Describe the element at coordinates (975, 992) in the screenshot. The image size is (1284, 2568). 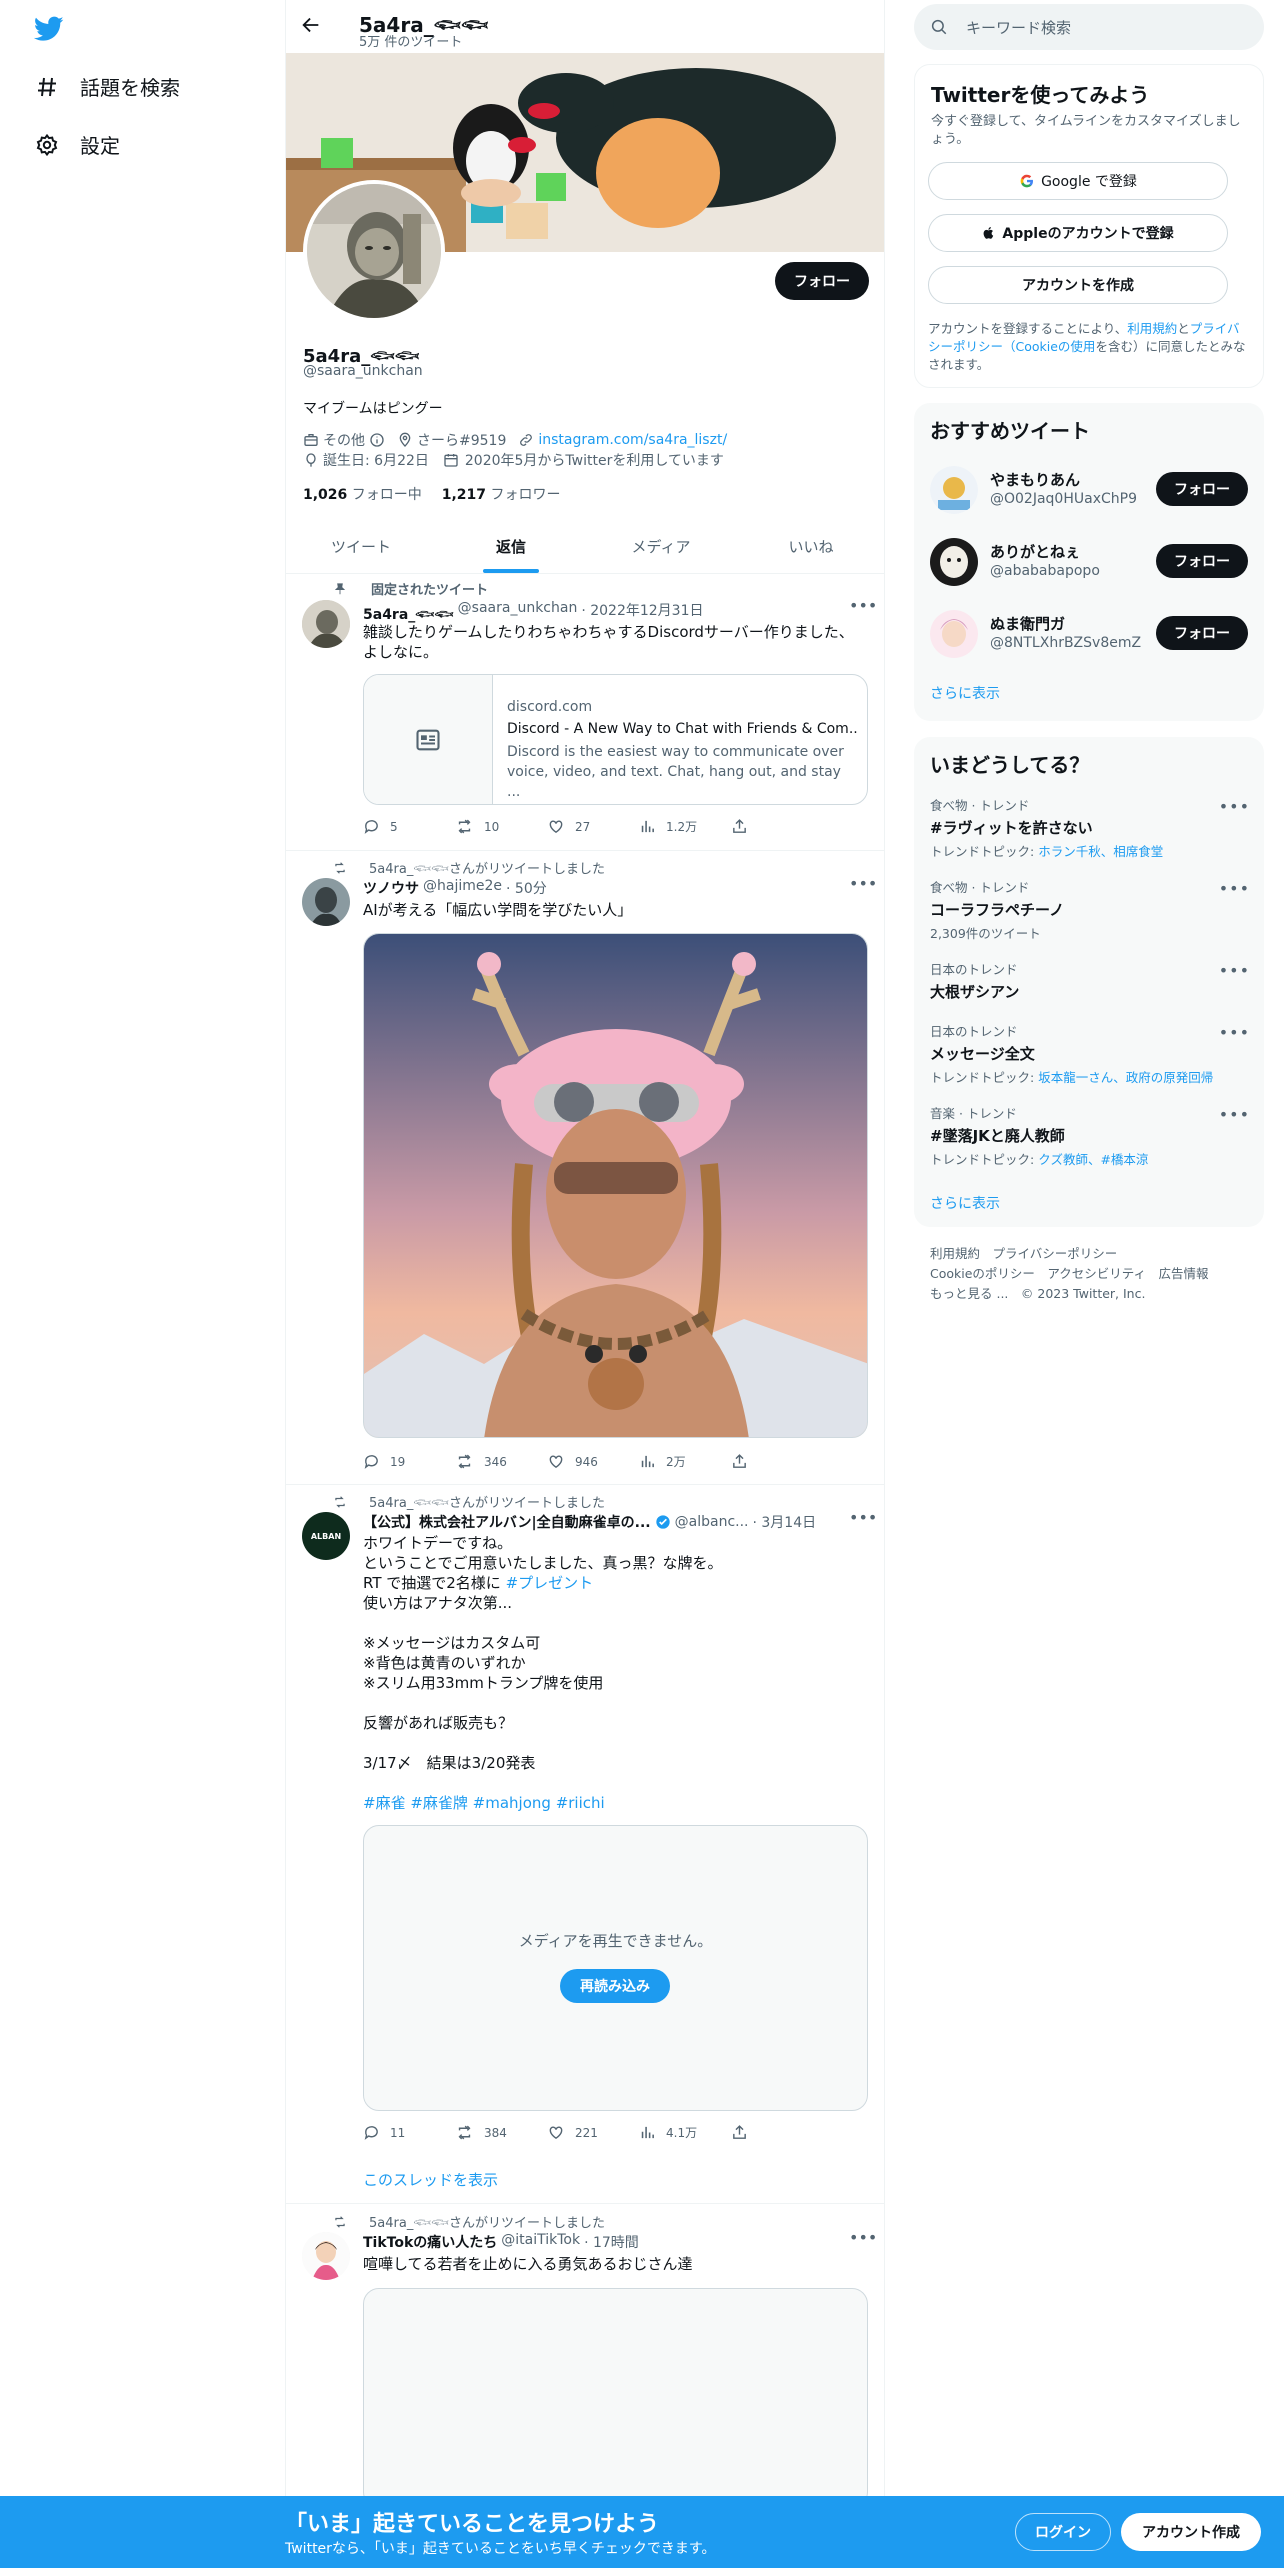
I see `trend-name: 大根ザシアン` at that location.